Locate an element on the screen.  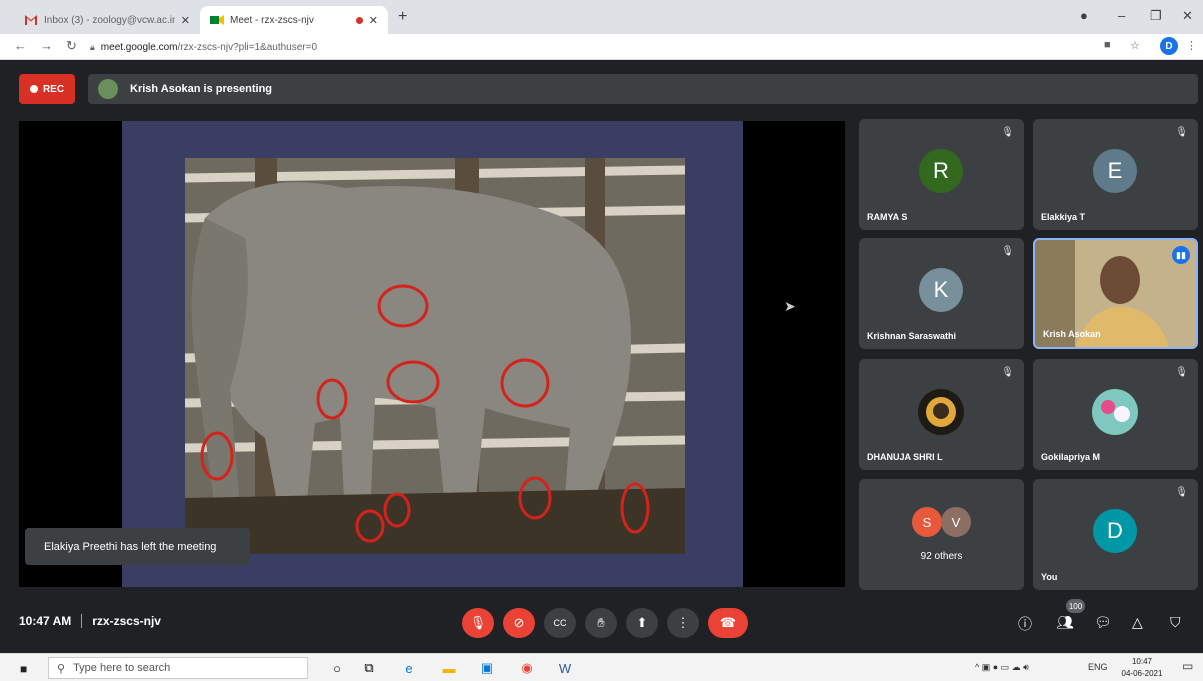
word-icon: W is located at coordinates (565, 668).